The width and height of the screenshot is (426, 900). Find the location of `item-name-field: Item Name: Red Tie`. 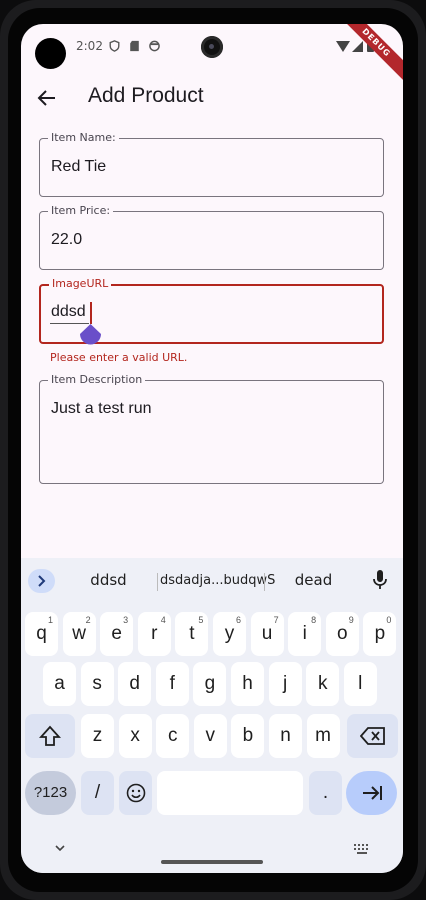

item-name-field: Item Name: Red Tie is located at coordinates (211, 164).